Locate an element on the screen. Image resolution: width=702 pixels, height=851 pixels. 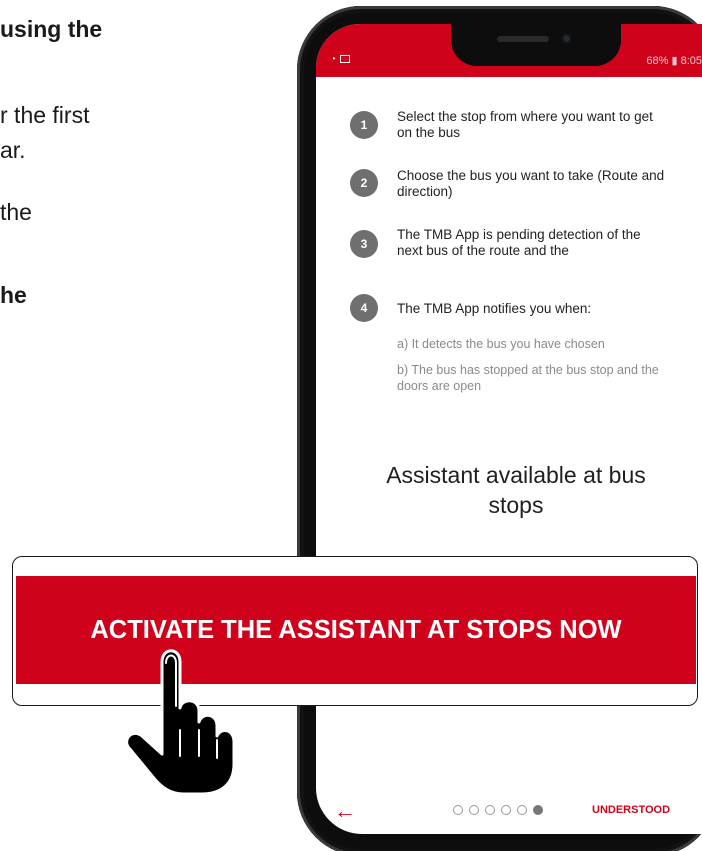
left-subheading: he is located at coordinates (13, 295).